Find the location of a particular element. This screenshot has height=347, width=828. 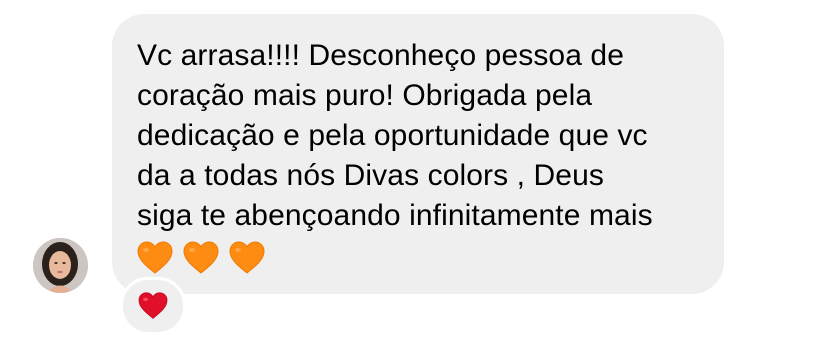

profile-photo-icon is located at coordinates (60, 265).